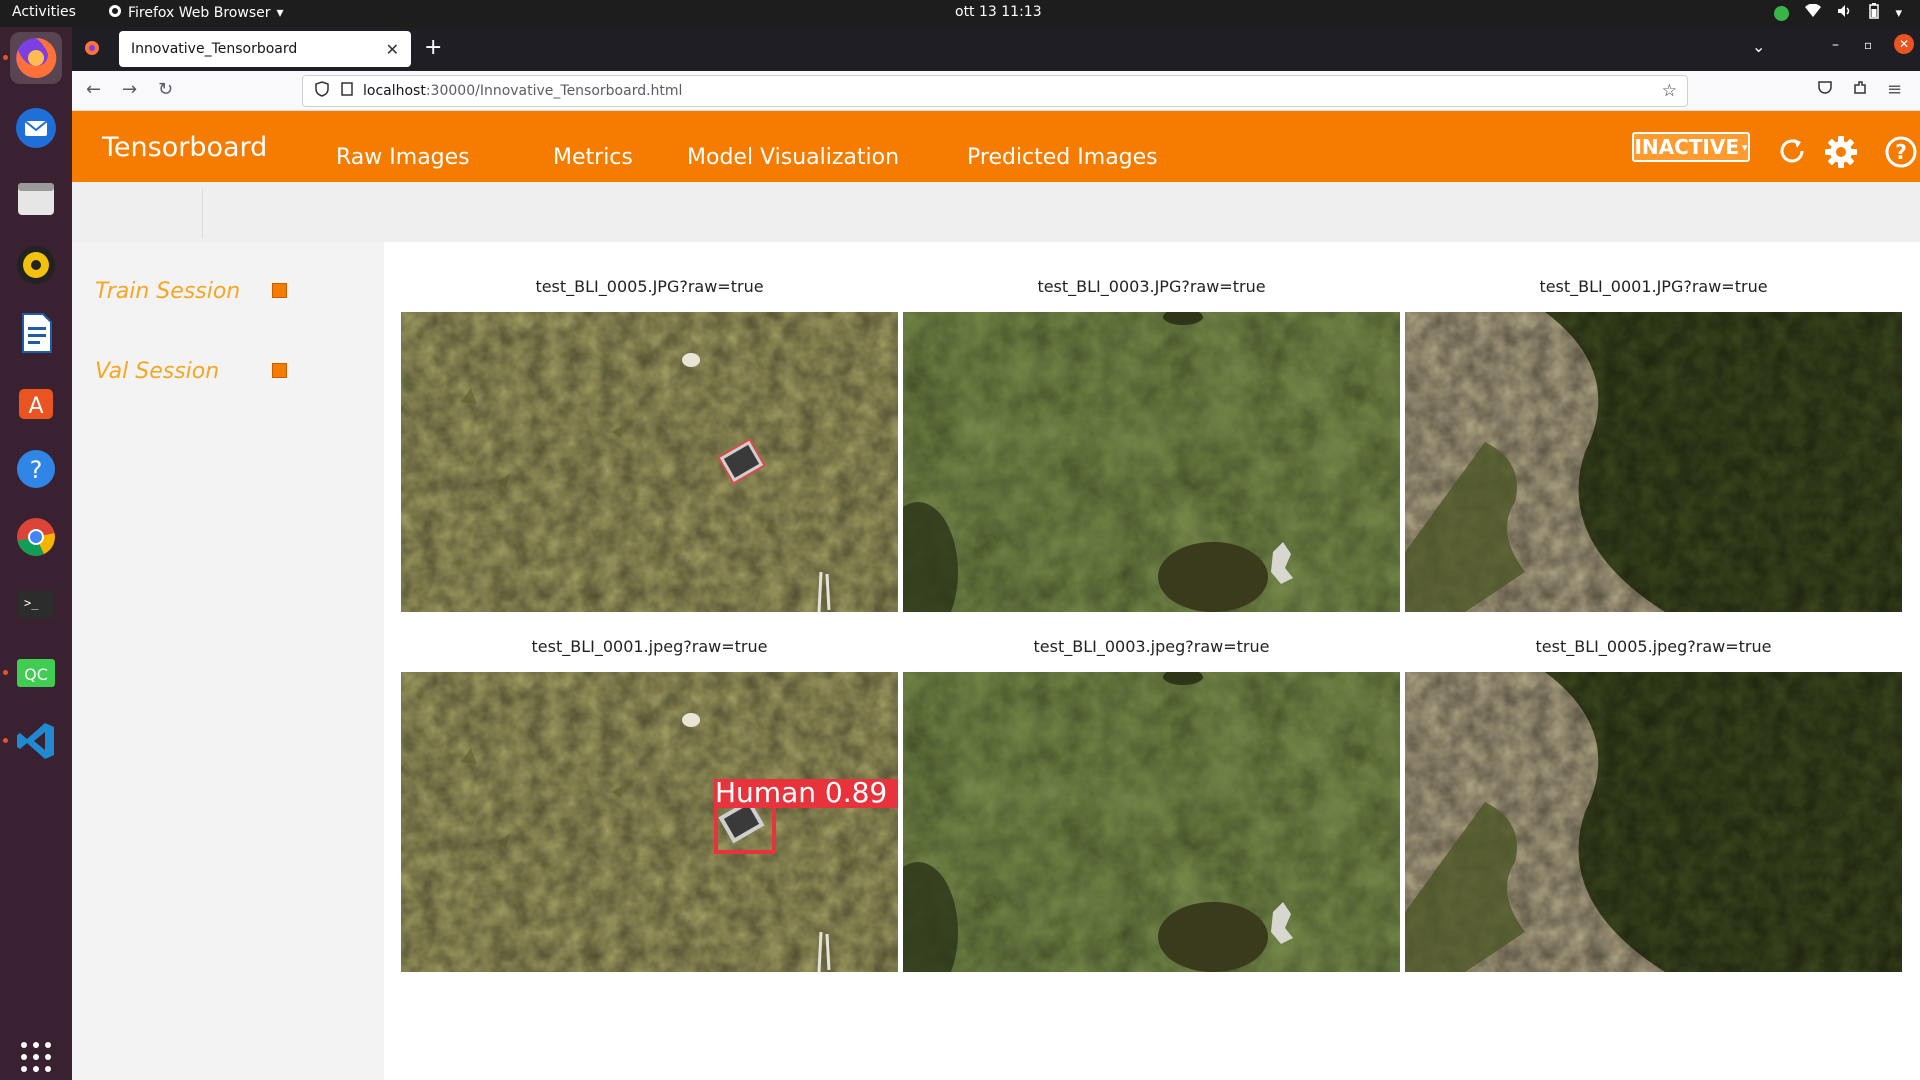 The width and height of the screenshot is (1920, 1080). What do you see at coordinates (228, 661) in the screenshot?
I see `session-sidebar: Train Session Val Session` at bounding box center [228, 661].